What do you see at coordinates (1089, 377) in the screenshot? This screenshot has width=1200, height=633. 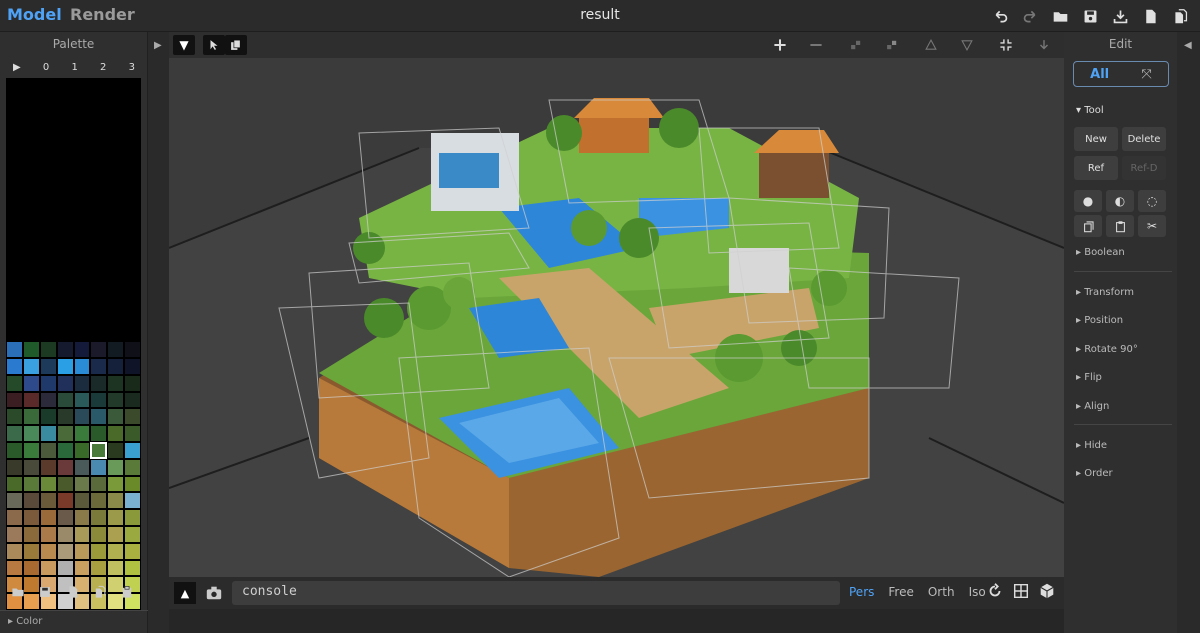 I see `flip-section: ▸ Flip` at bounding box center [1089, 377].